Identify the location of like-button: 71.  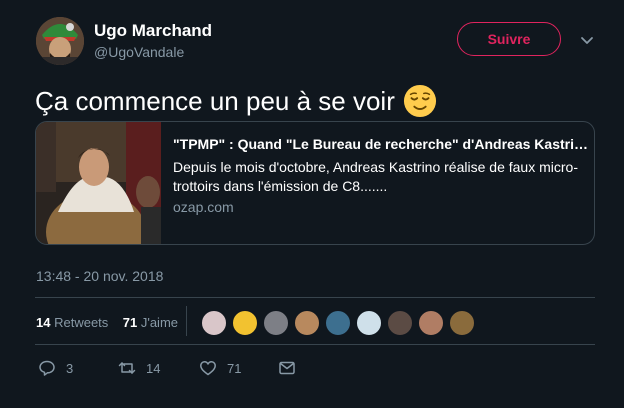
(220, 368).